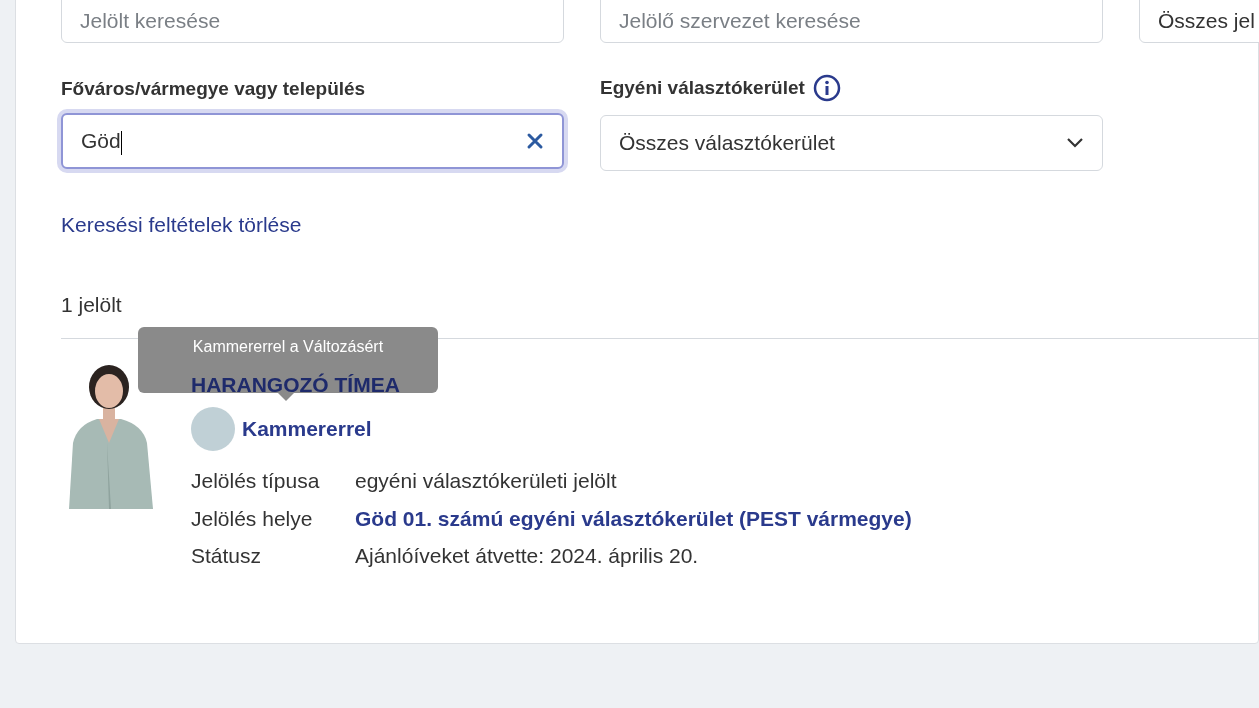 The height and width of the screenshot is (708, 1259). Describe the element at coordinates (214, 89) in the screenshot. I see `field-label: Főváros/vármegye vagy település` at that location.